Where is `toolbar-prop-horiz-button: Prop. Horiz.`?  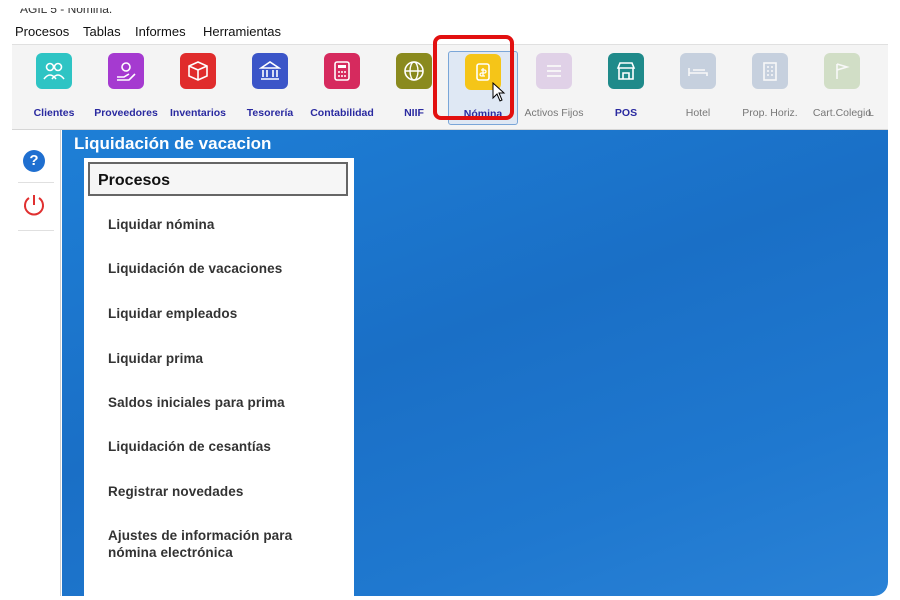 toolbar-prop-horiz-button: Prop. Horiz. is located at coordinates (770, 87).